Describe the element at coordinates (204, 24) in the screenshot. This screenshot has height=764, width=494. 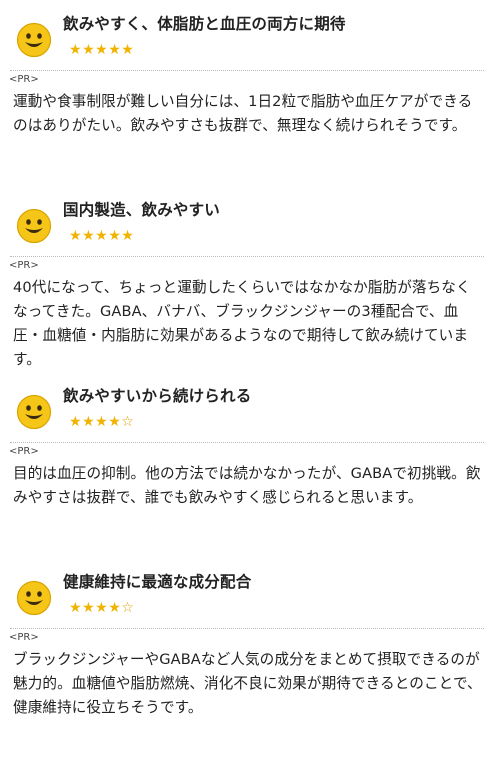
I see `review-title: 飲みやすく、体脂肪と血圧の両方に期待` at that location.